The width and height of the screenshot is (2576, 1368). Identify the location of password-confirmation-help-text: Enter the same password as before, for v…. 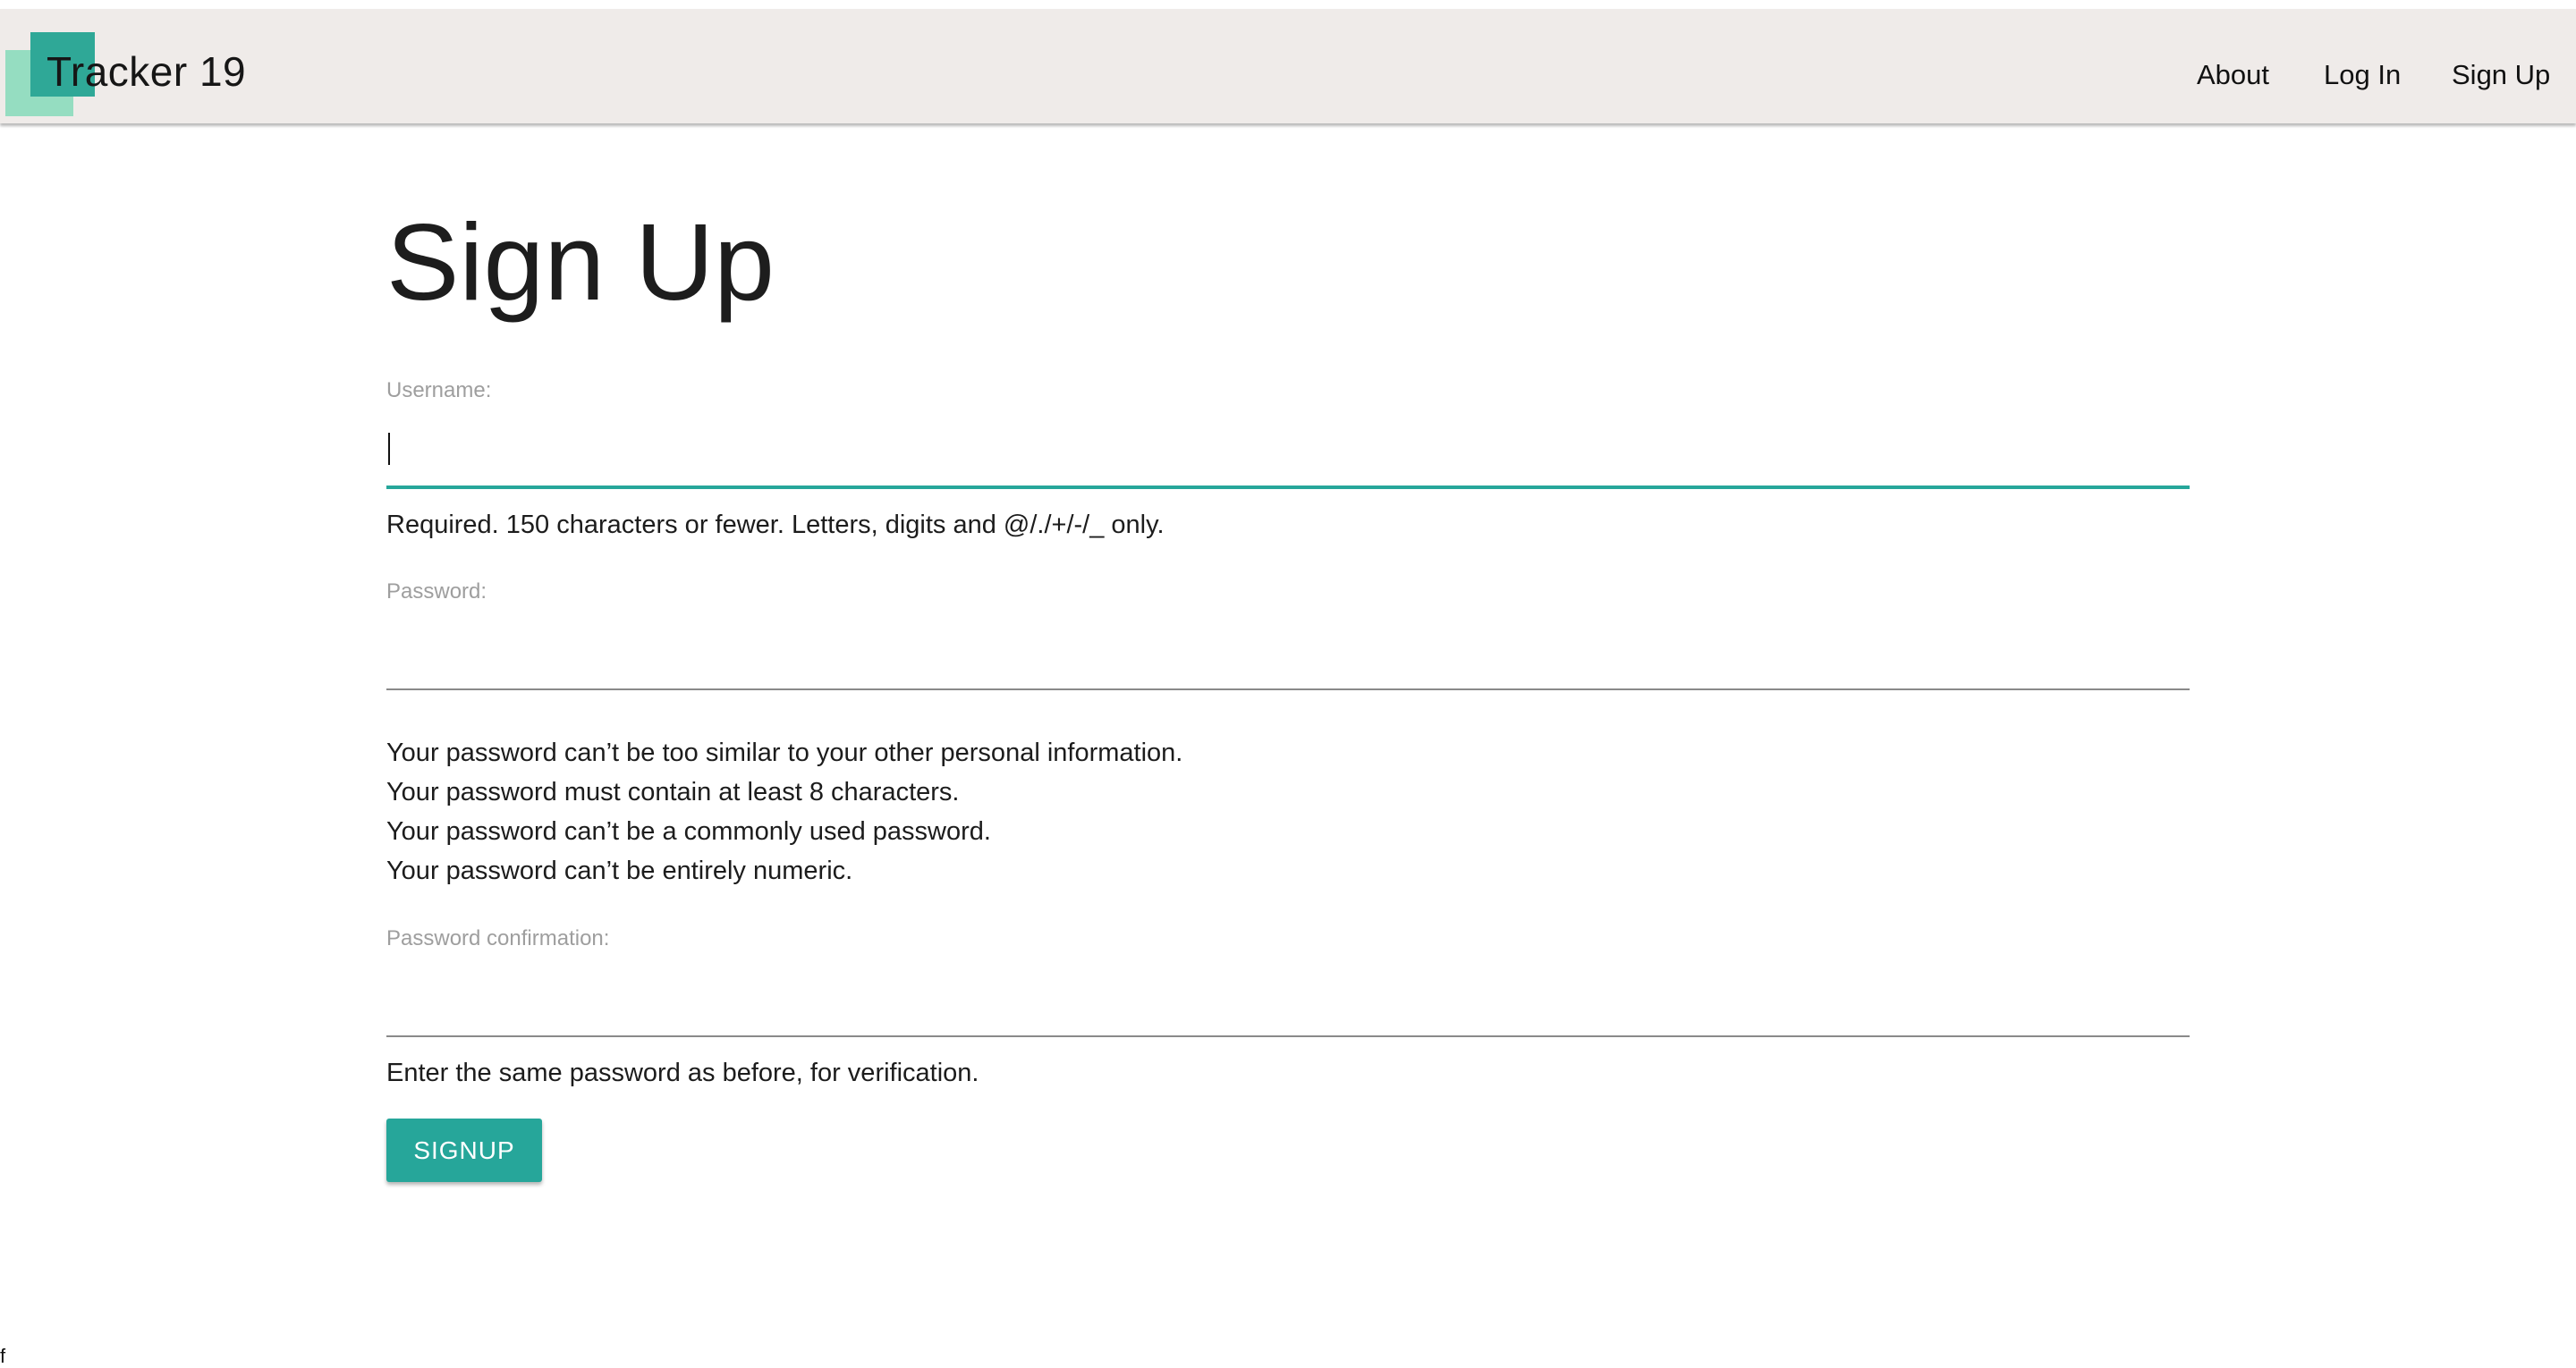
(682, 1073).